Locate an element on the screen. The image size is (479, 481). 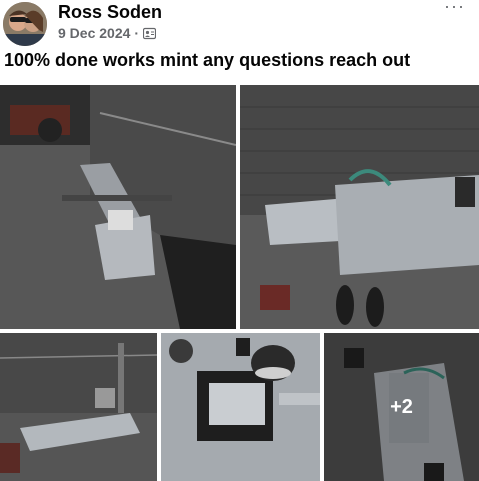
author-name: Ross Soden is located at coordinates (110, 12).